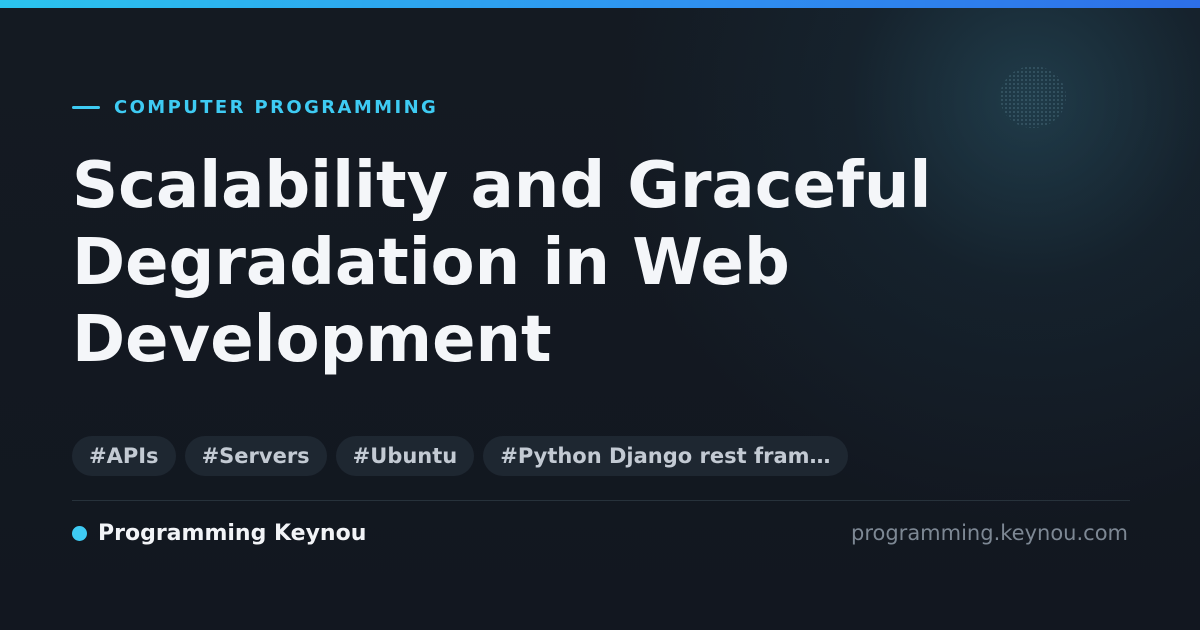 This screenshot has height=630, width=1200. What do you see at coordinates (255, 456) in the screenshot?
I see `tag-servers: #Servers` at bounding box center [255, 456].